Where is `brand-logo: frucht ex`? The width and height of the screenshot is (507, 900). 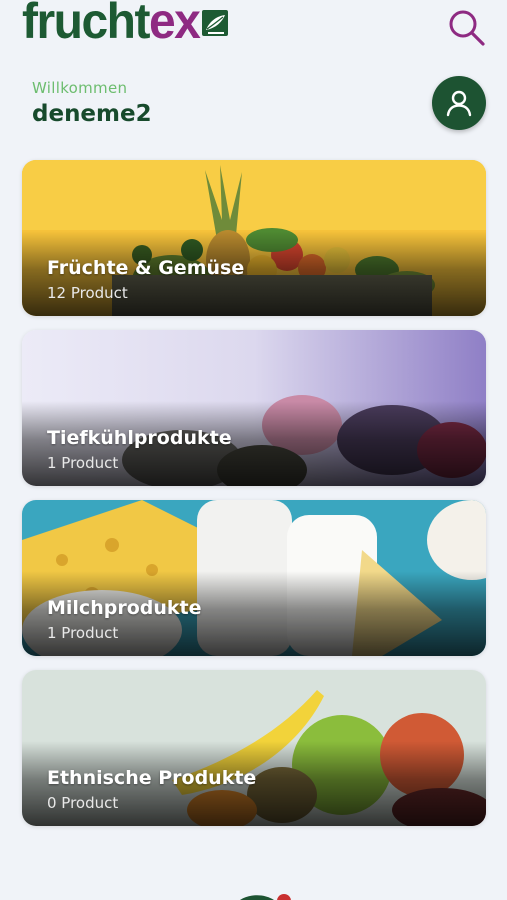 brand-logo: frucht ex is located at coordinates (125, 25).